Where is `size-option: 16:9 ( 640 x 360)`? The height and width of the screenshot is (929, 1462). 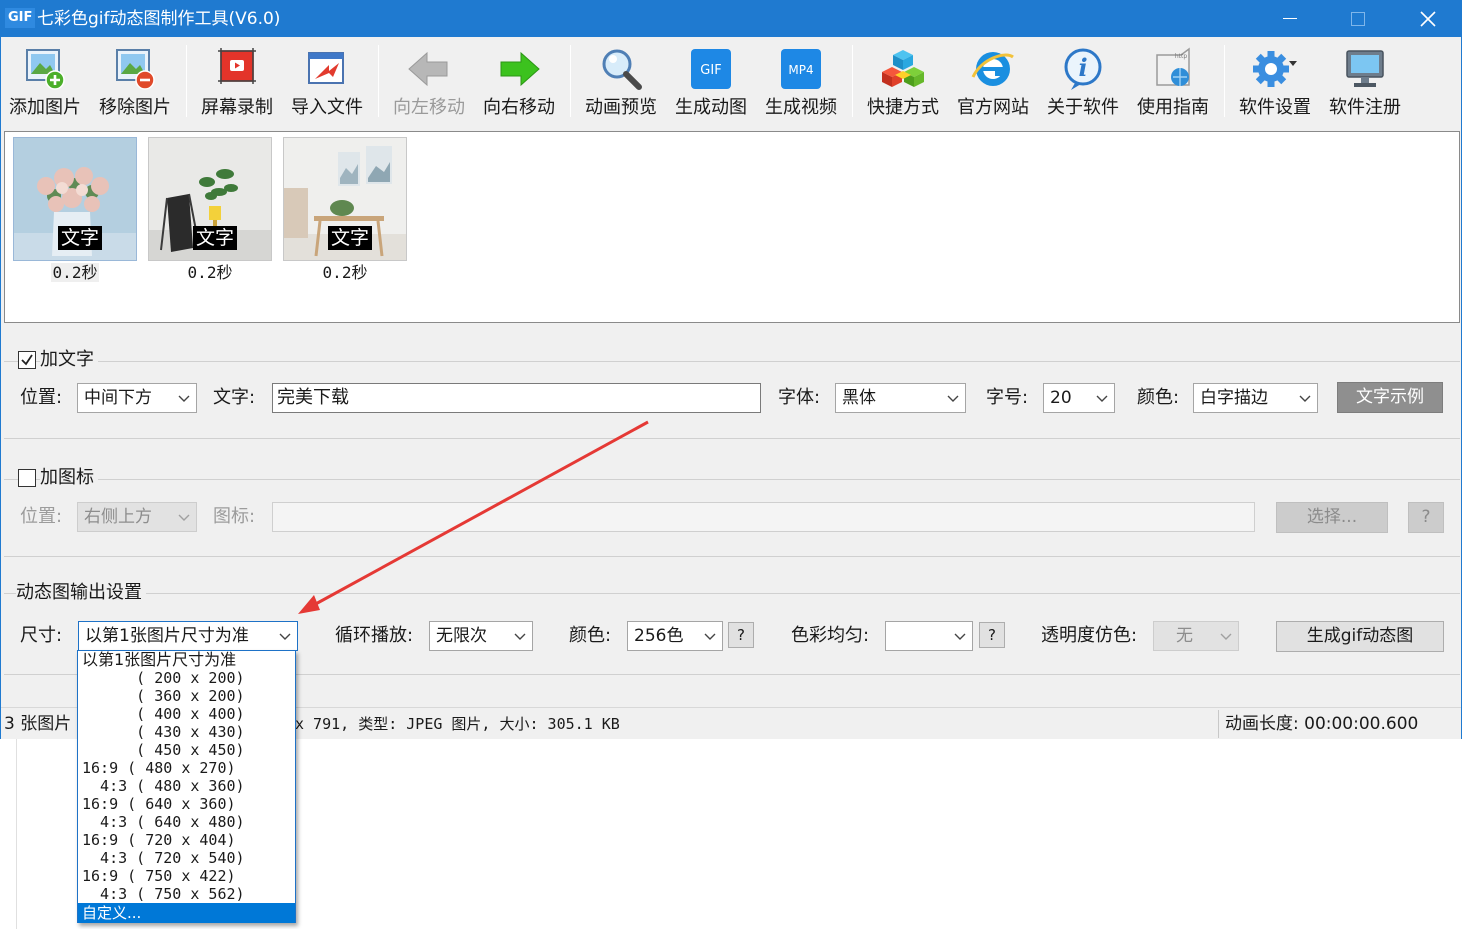
size-option: 16:9 ( 640 x 360) is located at coordinates (186, 804).